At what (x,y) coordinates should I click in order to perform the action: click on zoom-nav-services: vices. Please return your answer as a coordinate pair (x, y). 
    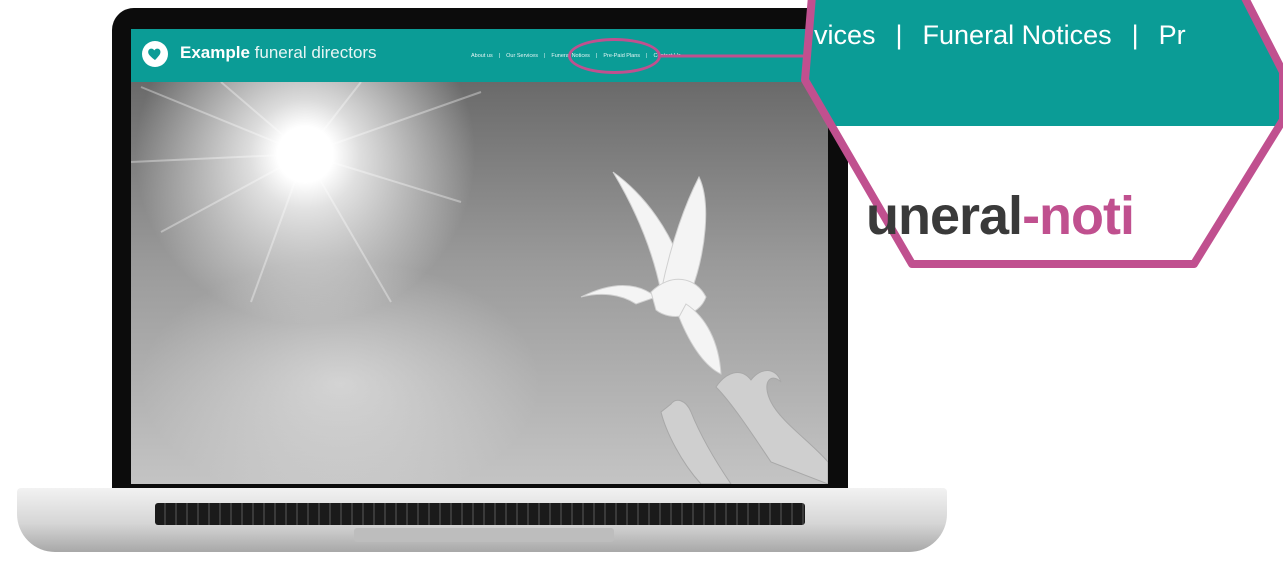
    Looking at the image, I should click on (845, 35).